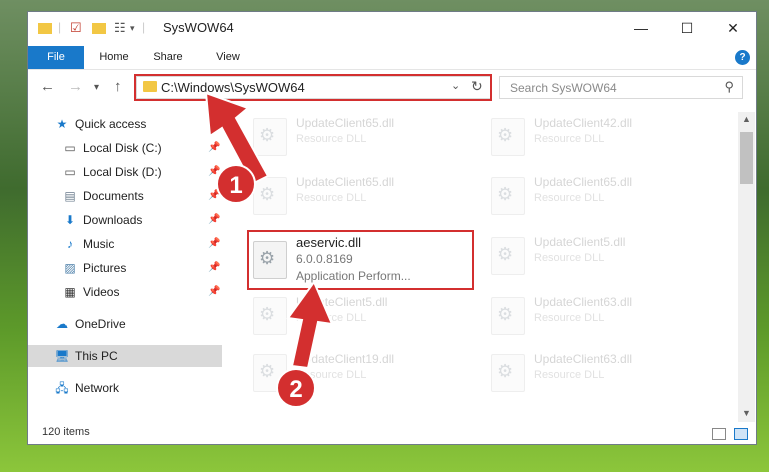  What do you see at coordinates (296, 388) in the screenshot?
I see `callout-2: 2` at bounding box center [296, 388].